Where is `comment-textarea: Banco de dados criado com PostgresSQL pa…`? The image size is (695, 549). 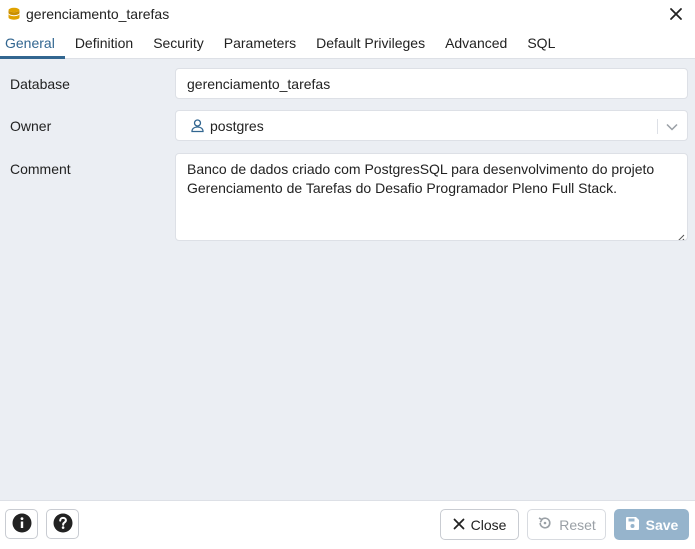 comment-textarea: Banco de dados criado com PostgresSQL pa… is located at coordinates (431, 197).